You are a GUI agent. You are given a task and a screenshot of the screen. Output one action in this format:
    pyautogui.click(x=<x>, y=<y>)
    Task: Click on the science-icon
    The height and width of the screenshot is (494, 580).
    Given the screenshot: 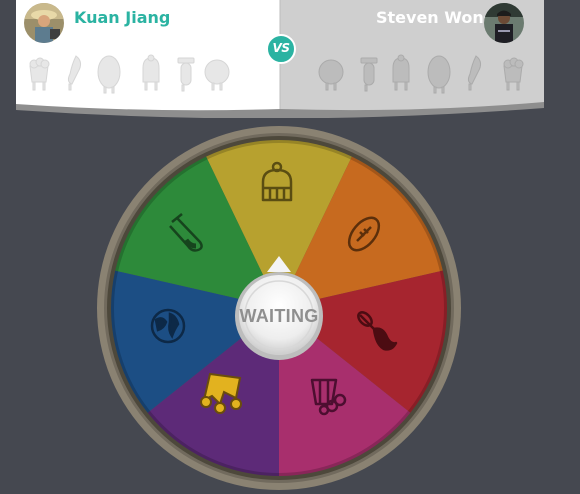 What is the action you would take?
    pyautogui.click(x=188, y=232)
    